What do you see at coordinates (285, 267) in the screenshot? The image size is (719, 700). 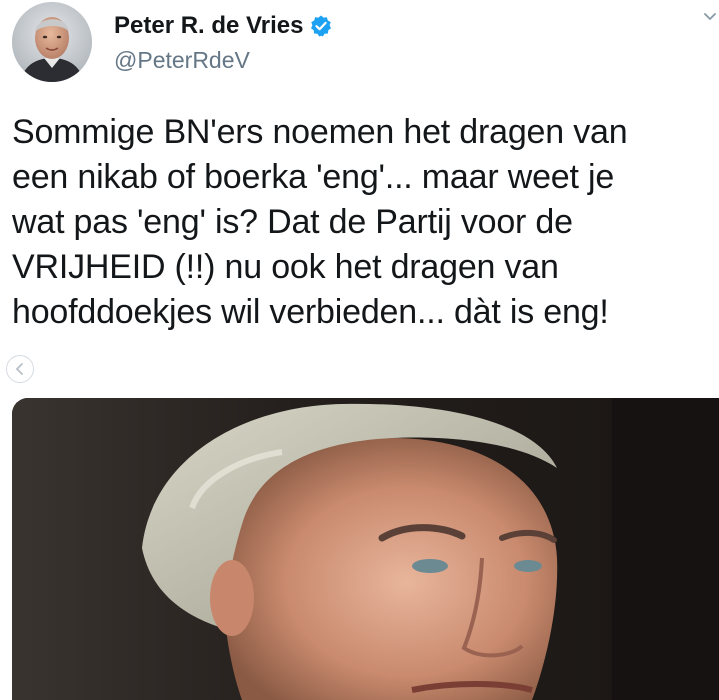 I see `tweet-text-line: VRIJHEID (!!) nu ook het dragen van` at bounding box center [285, 267].